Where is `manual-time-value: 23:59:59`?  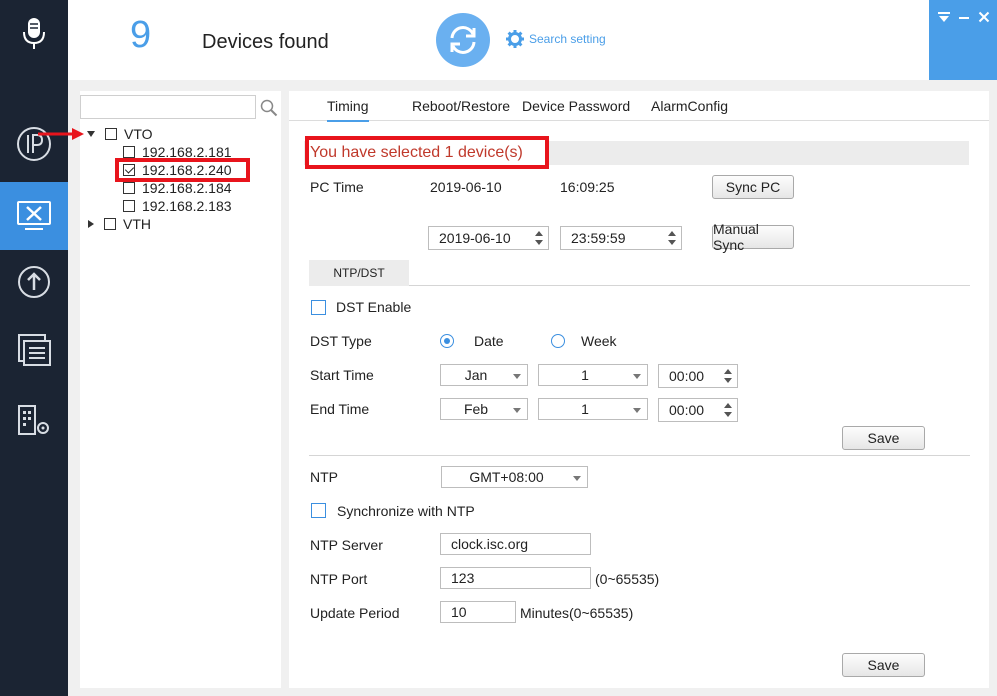 manual-time-value: 23:59:59 is located at coordinates (598, 238).